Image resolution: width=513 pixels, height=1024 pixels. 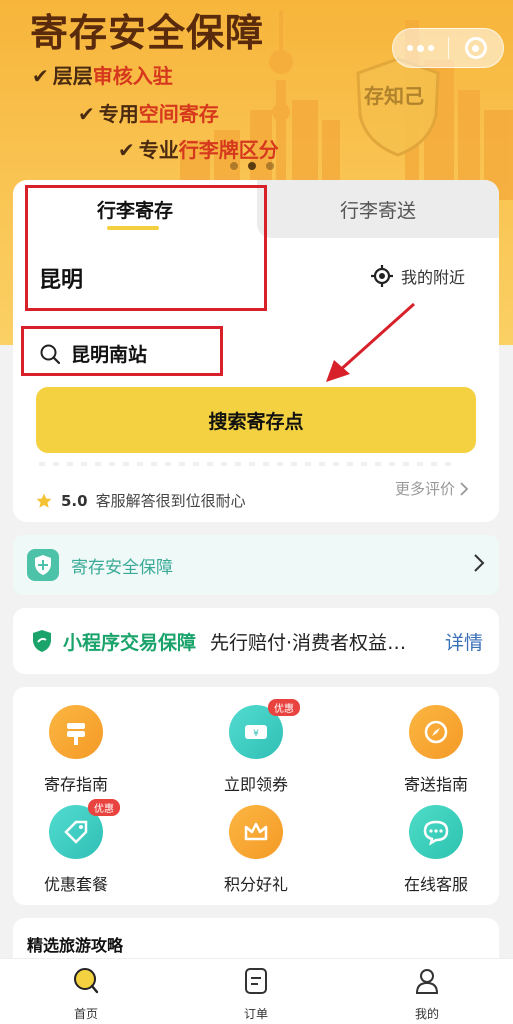 I want to click on nav-label: 我的, so click(x=426, y=1014).